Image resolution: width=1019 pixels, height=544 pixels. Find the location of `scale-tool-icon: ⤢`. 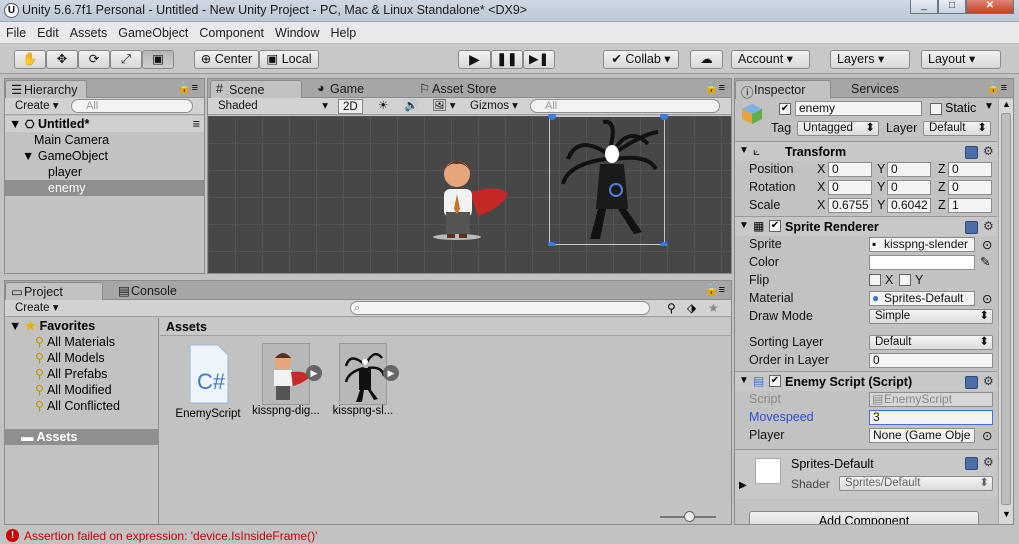

scale-tool-icon: ⤢ is located at coordinates (126, 59).